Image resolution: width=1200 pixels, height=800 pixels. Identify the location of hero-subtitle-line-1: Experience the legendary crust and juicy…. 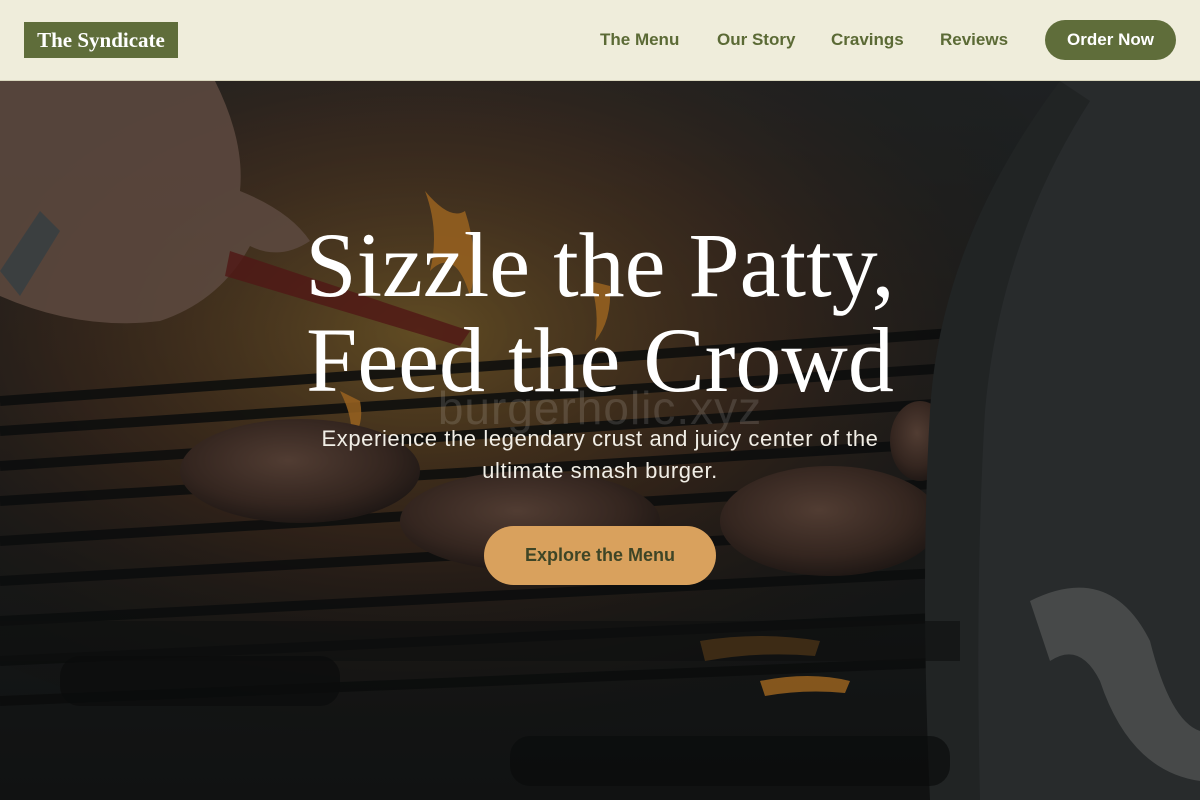
(600, 438).